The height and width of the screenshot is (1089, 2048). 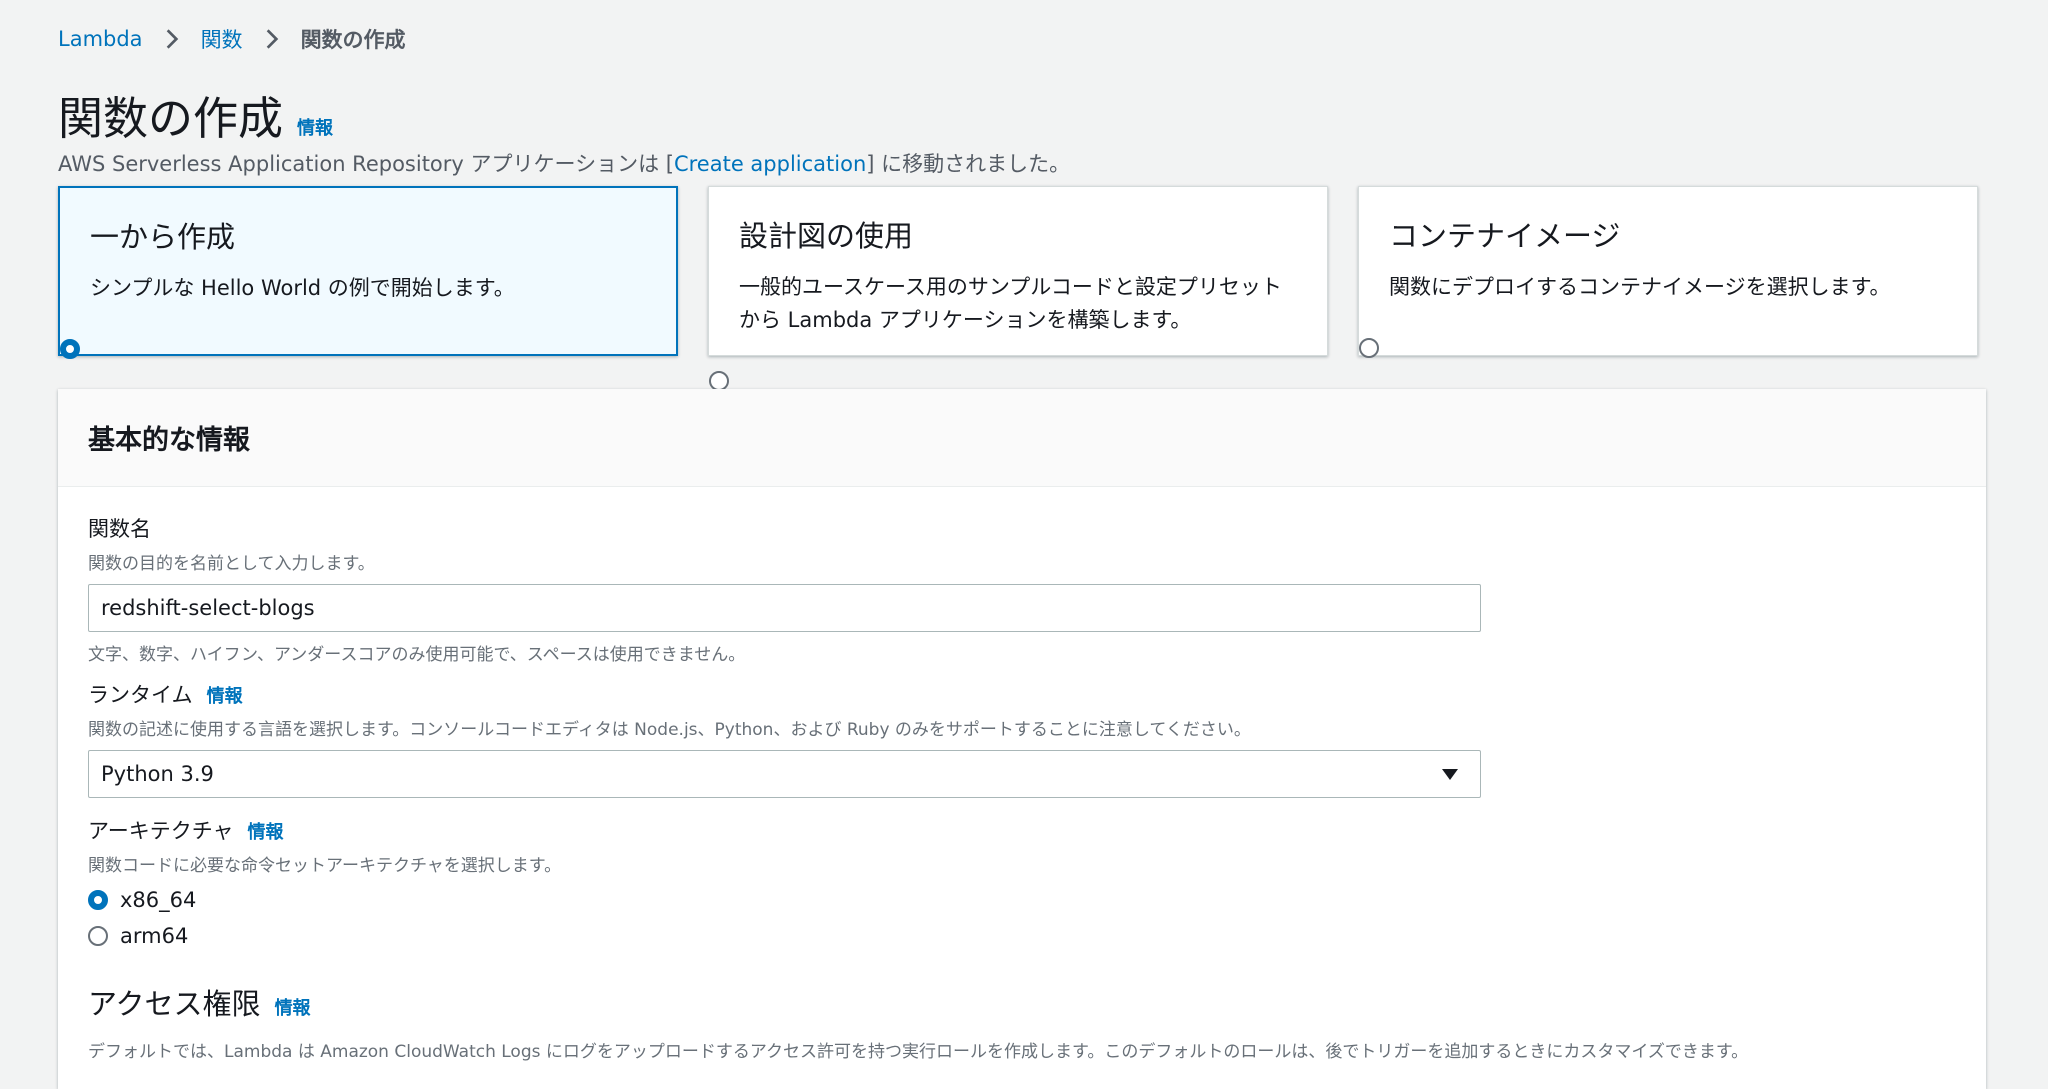 What do you see at coordinates (324, 936) in the screenshot?
I see `architecture-option-arm64: arm64` at bounding box center [324, 936].